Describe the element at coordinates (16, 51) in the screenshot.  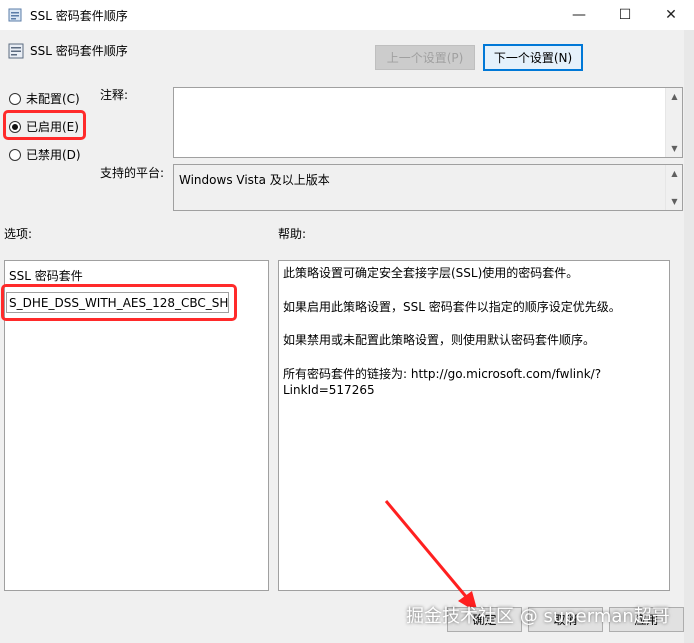
I see `setting-icon` at that location.